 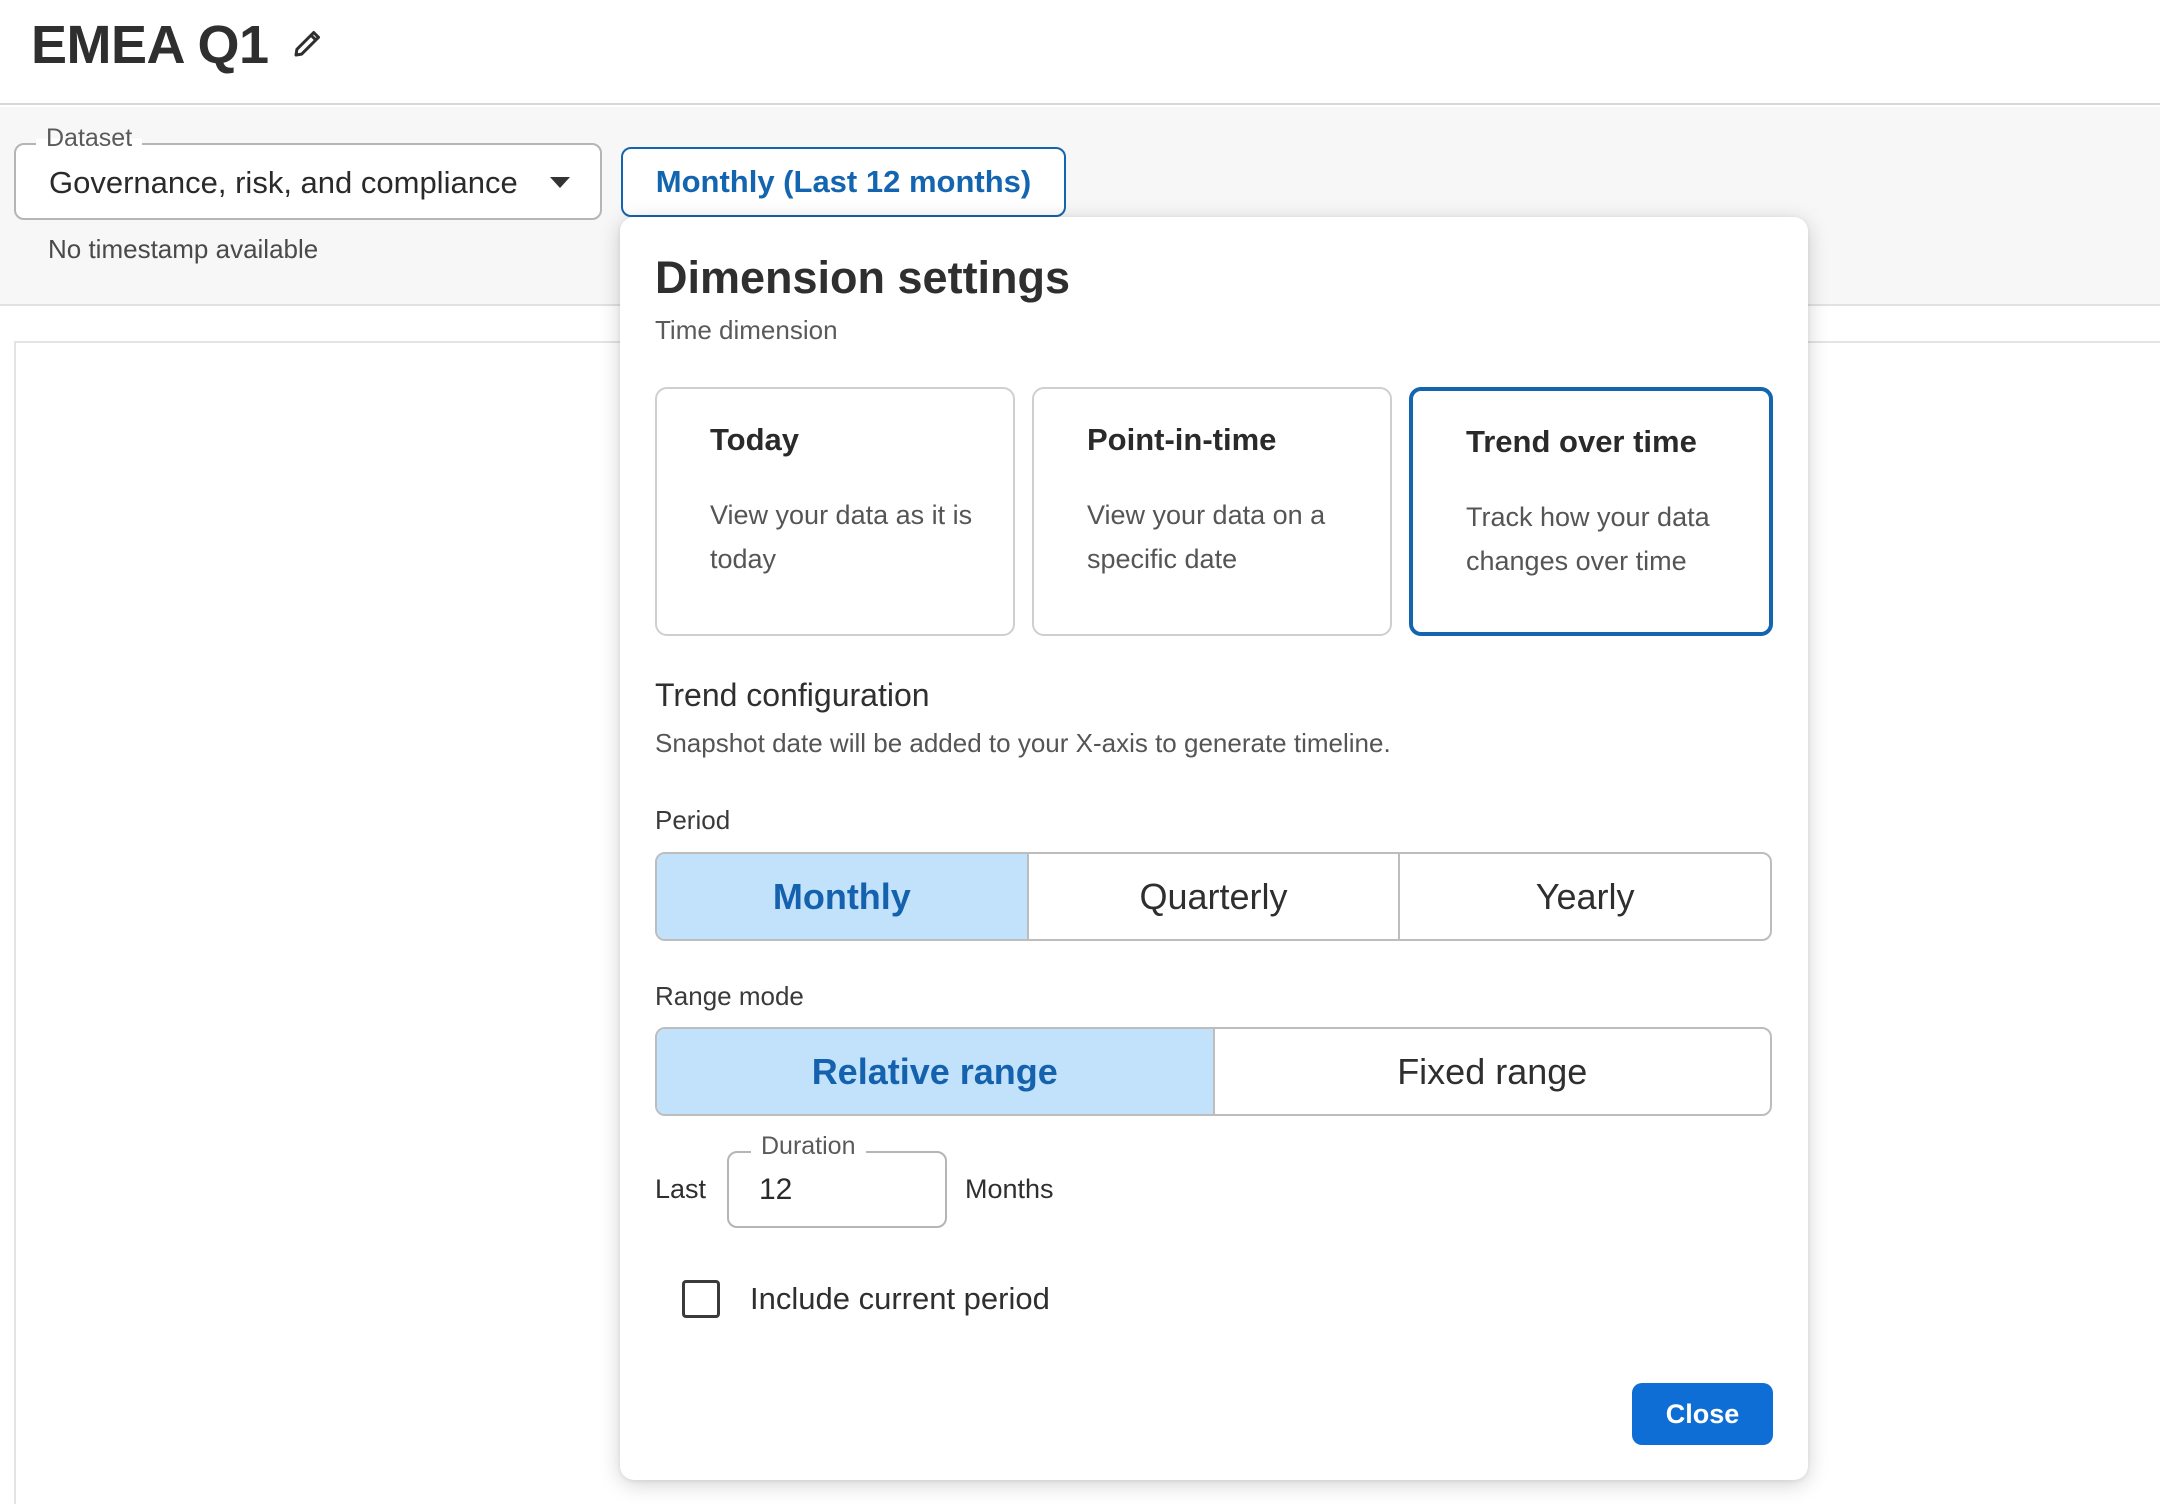 I want to click on dataset-label: Dataset, so click(x=89, y=138).